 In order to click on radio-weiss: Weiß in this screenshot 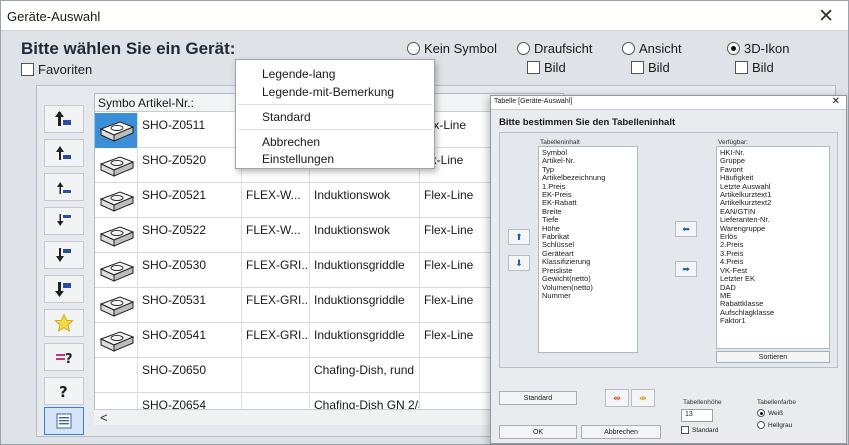, I will do `click(770, 413)`.